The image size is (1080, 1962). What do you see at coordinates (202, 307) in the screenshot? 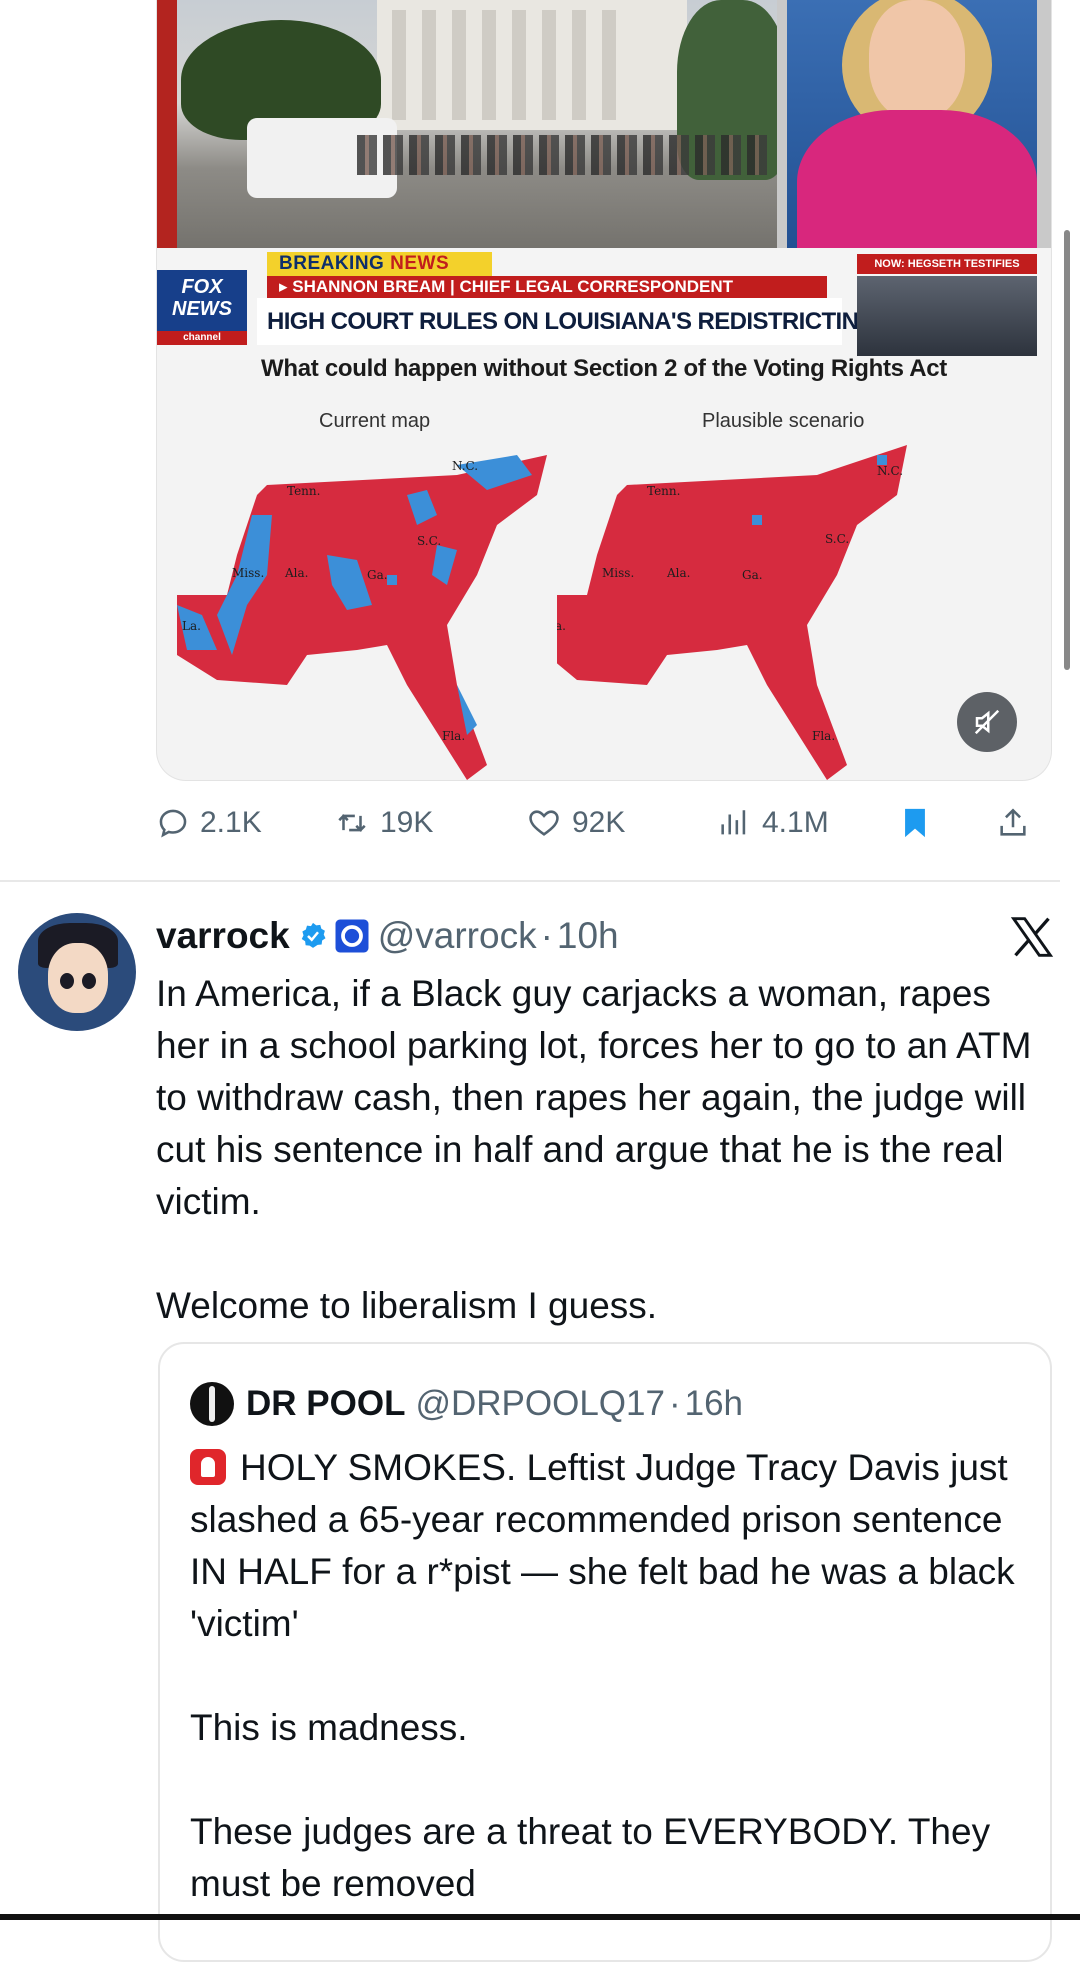
I see `fox-news-logo: FOX NEWS channel` at bounding box center [202, 307].